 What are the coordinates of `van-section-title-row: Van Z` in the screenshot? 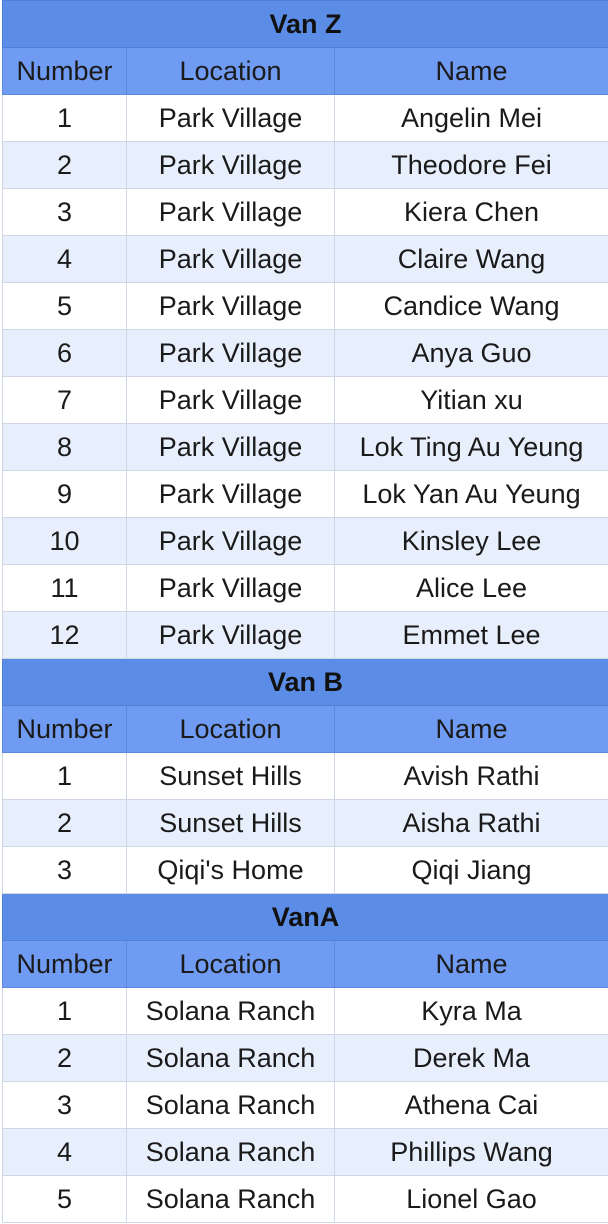 It's located at (305, 24).